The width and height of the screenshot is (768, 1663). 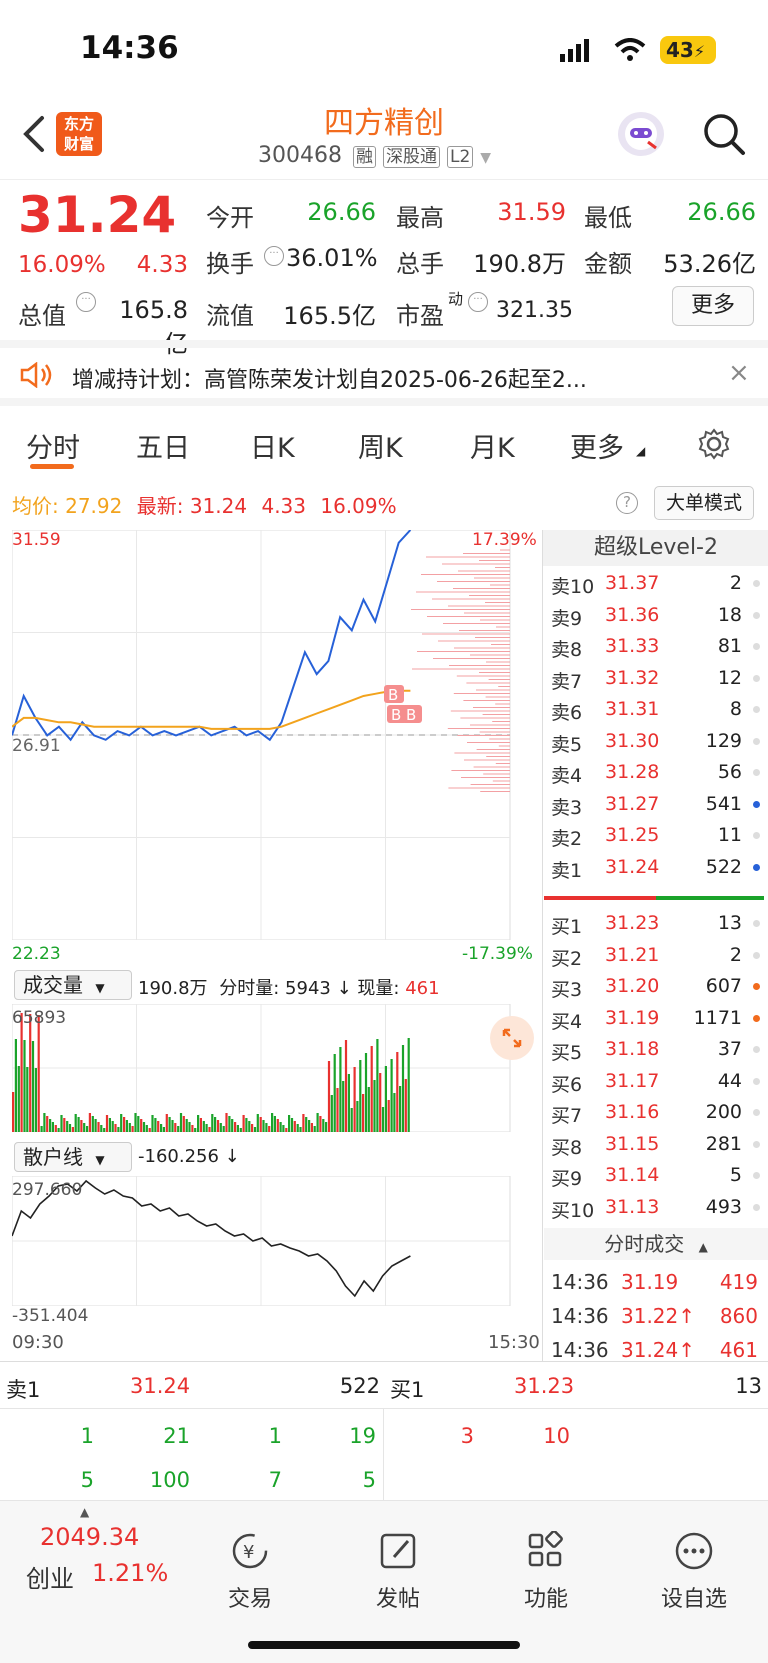 What do you see at coordinates (567, 1179) in the screenshot?
I see `level-label: 买9` at bounding box center [567, 1179].